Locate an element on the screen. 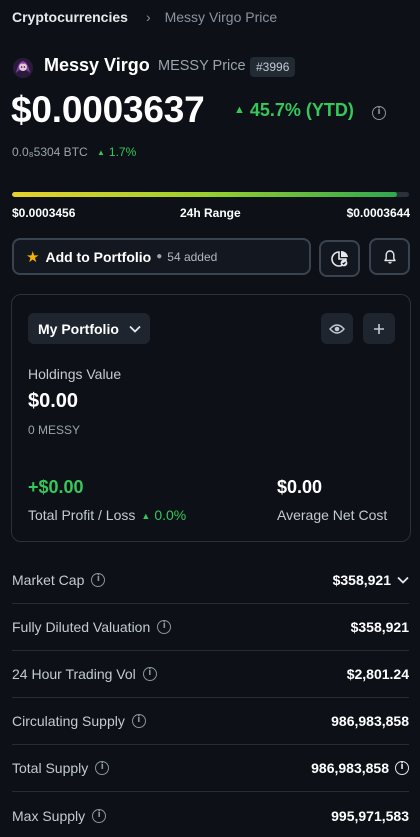 This screenshot has height=837, width=420. add-to-portfolio-label: Add to Portfolio is located at coordinates (98, 256).